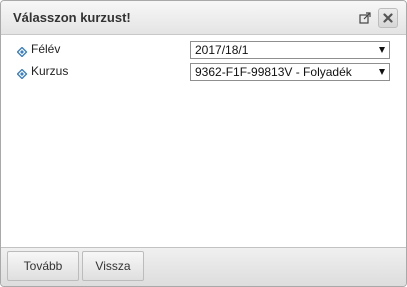 This screenshot has width=407, height=287. What do you see at coordinates (203, 18) in the screenshot?
I see `dialog-titlebar: Válasszon kurzust!` at bounding box center [203, 18].